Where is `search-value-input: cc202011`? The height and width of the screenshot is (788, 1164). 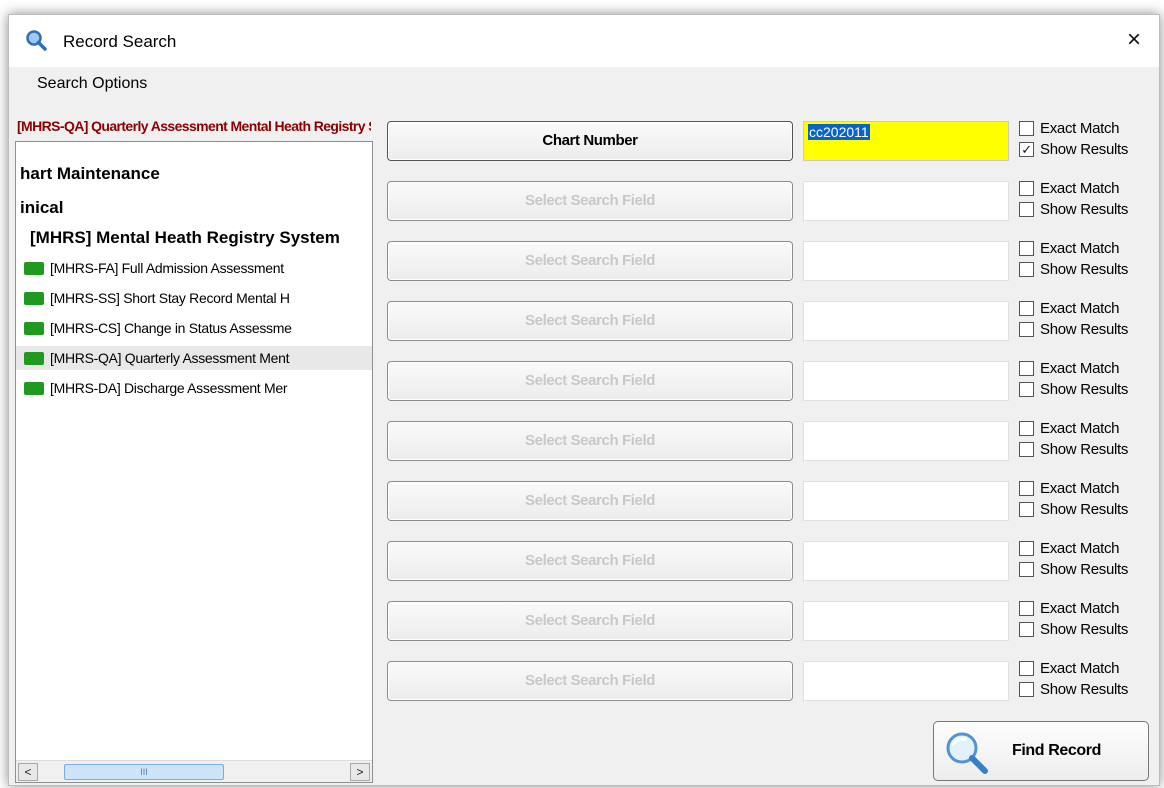
search-value-input: cc202011 is located at coordinates (906, 141).